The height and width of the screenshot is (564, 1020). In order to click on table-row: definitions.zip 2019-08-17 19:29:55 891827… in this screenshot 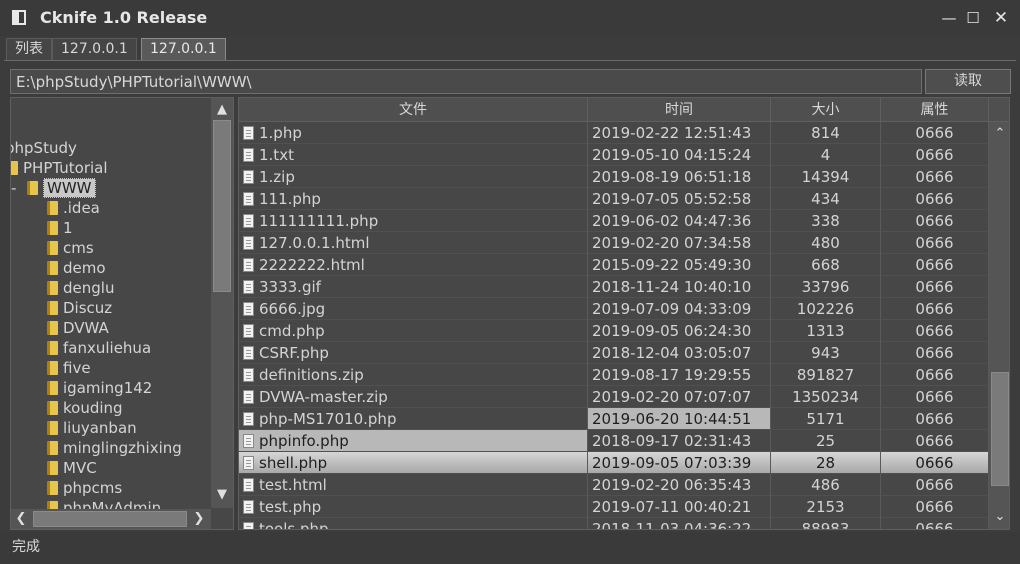, I will do `click(614, 375)`.